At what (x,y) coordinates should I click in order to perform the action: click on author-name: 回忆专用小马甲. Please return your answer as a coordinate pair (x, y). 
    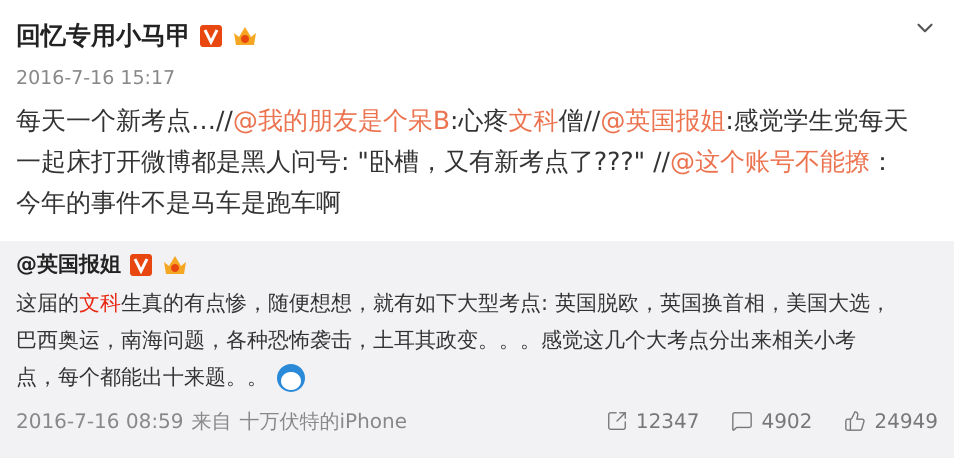
    Looking at the image, I should click on (103, 36).